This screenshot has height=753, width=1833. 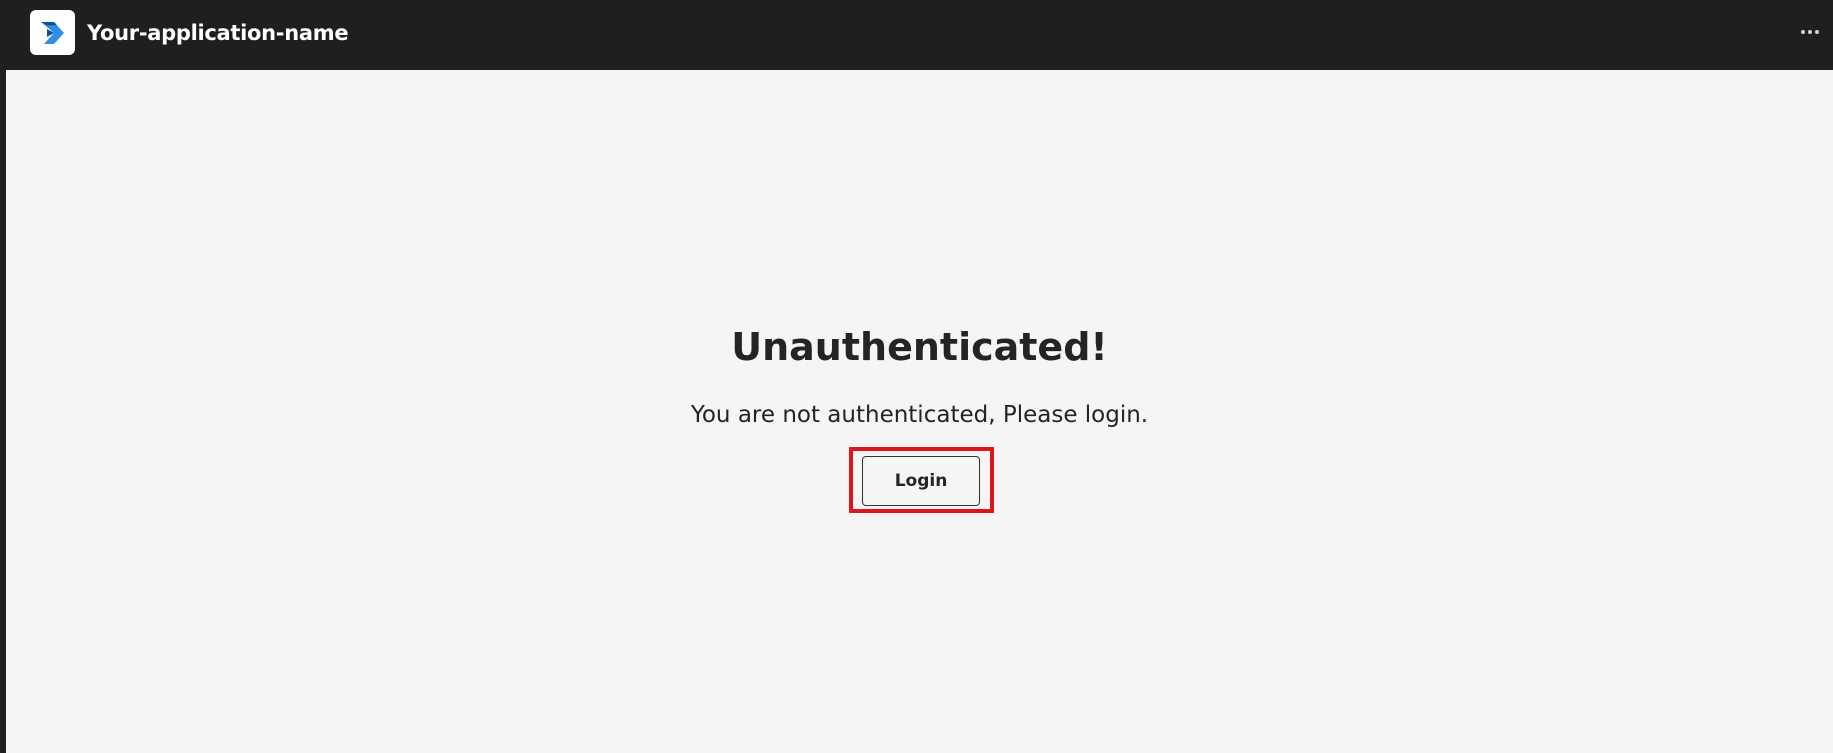 I want to click on more-horizontal-icon, so click(x=1803, y=32).